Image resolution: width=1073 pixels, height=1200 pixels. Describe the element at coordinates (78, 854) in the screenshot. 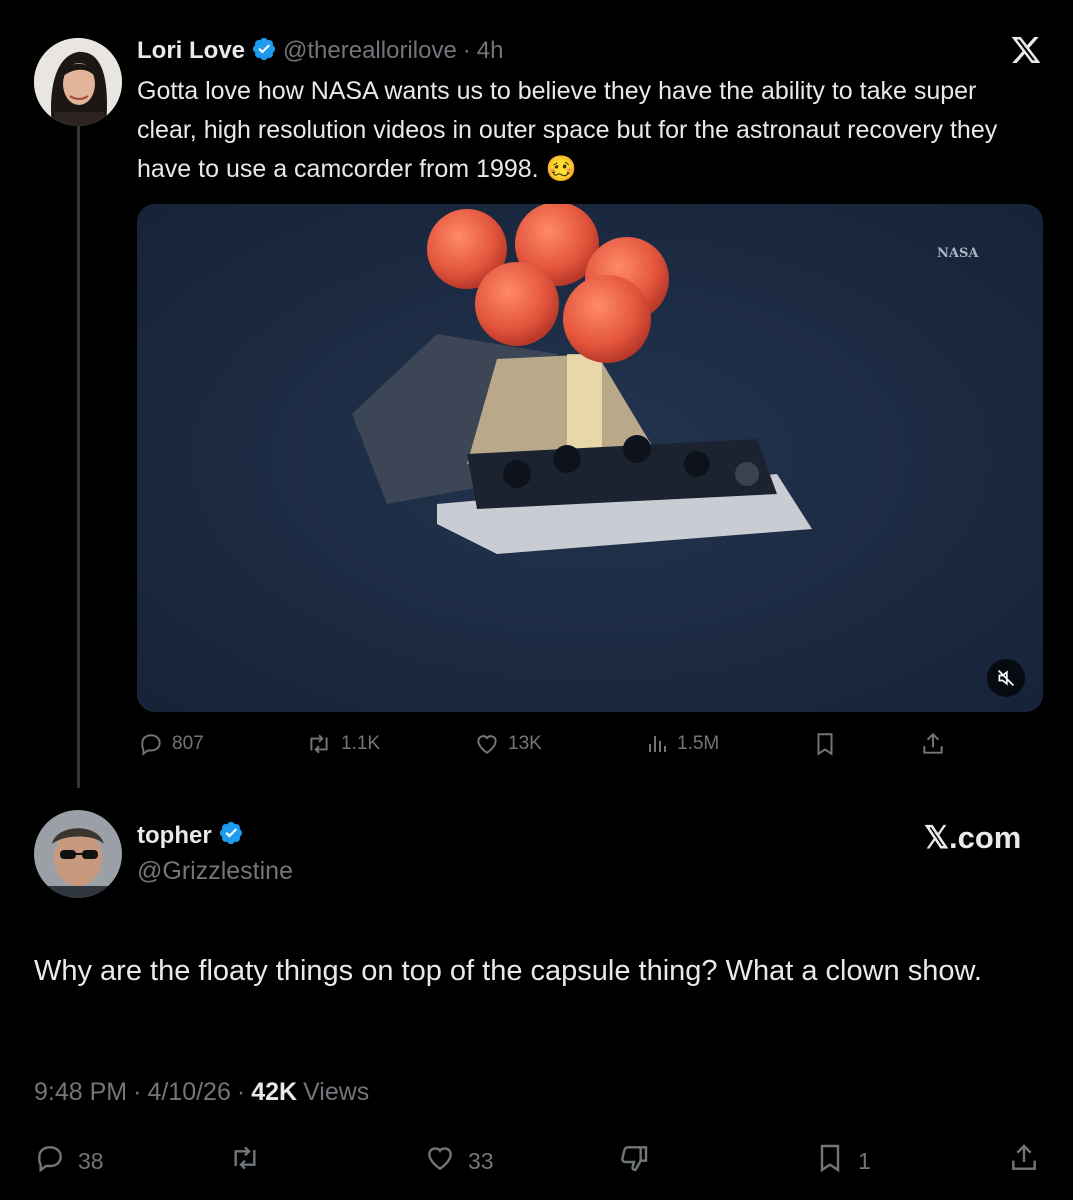

I see `topher-avatar` at that location.